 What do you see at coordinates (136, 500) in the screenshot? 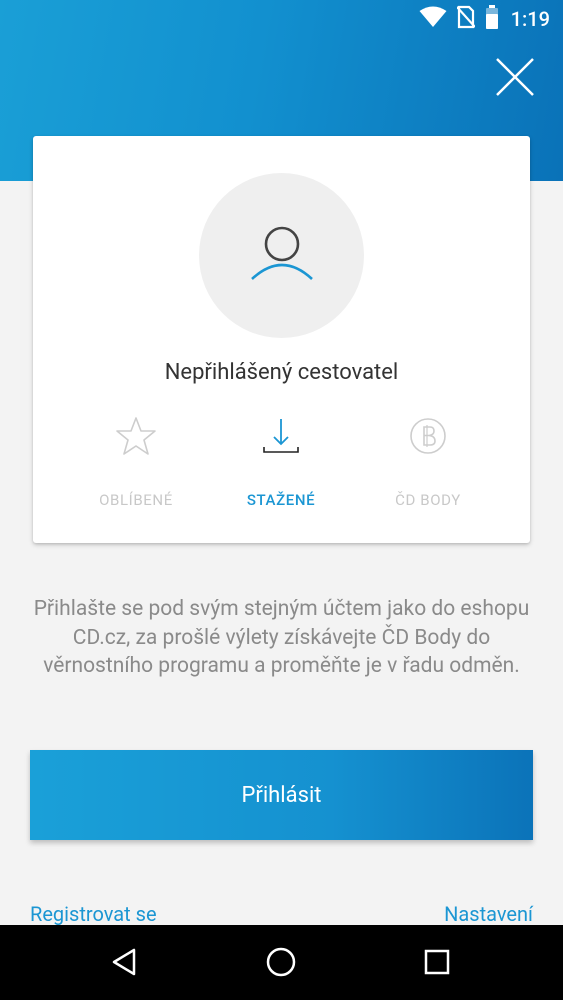
I see `tab-favorites-label: OBLÍBENÉ` at bounding box center [136, 500].